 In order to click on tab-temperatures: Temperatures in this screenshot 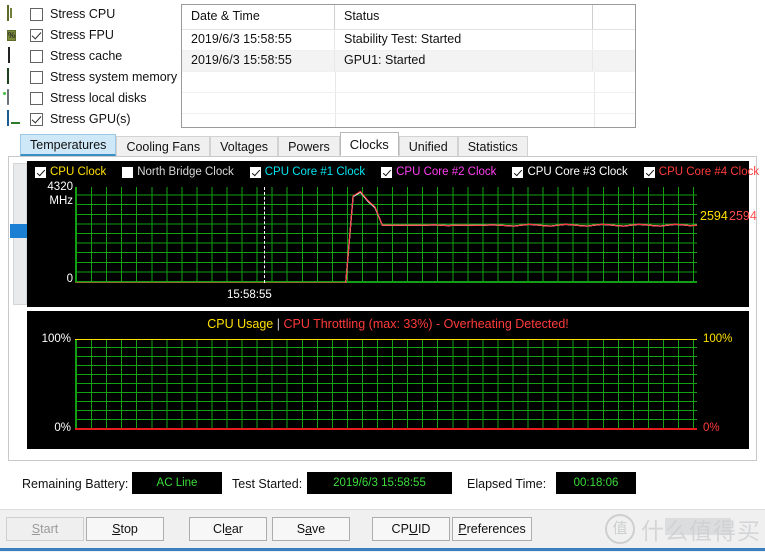, I will do `click(68, 145)`.